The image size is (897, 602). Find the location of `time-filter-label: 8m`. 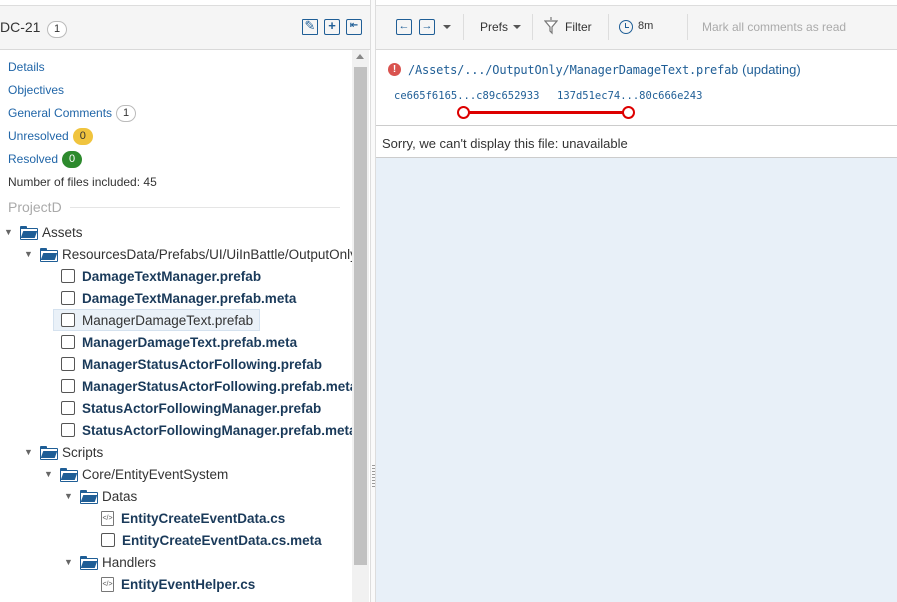

time-filter-label: 8m is located at coordinates (645, 26).